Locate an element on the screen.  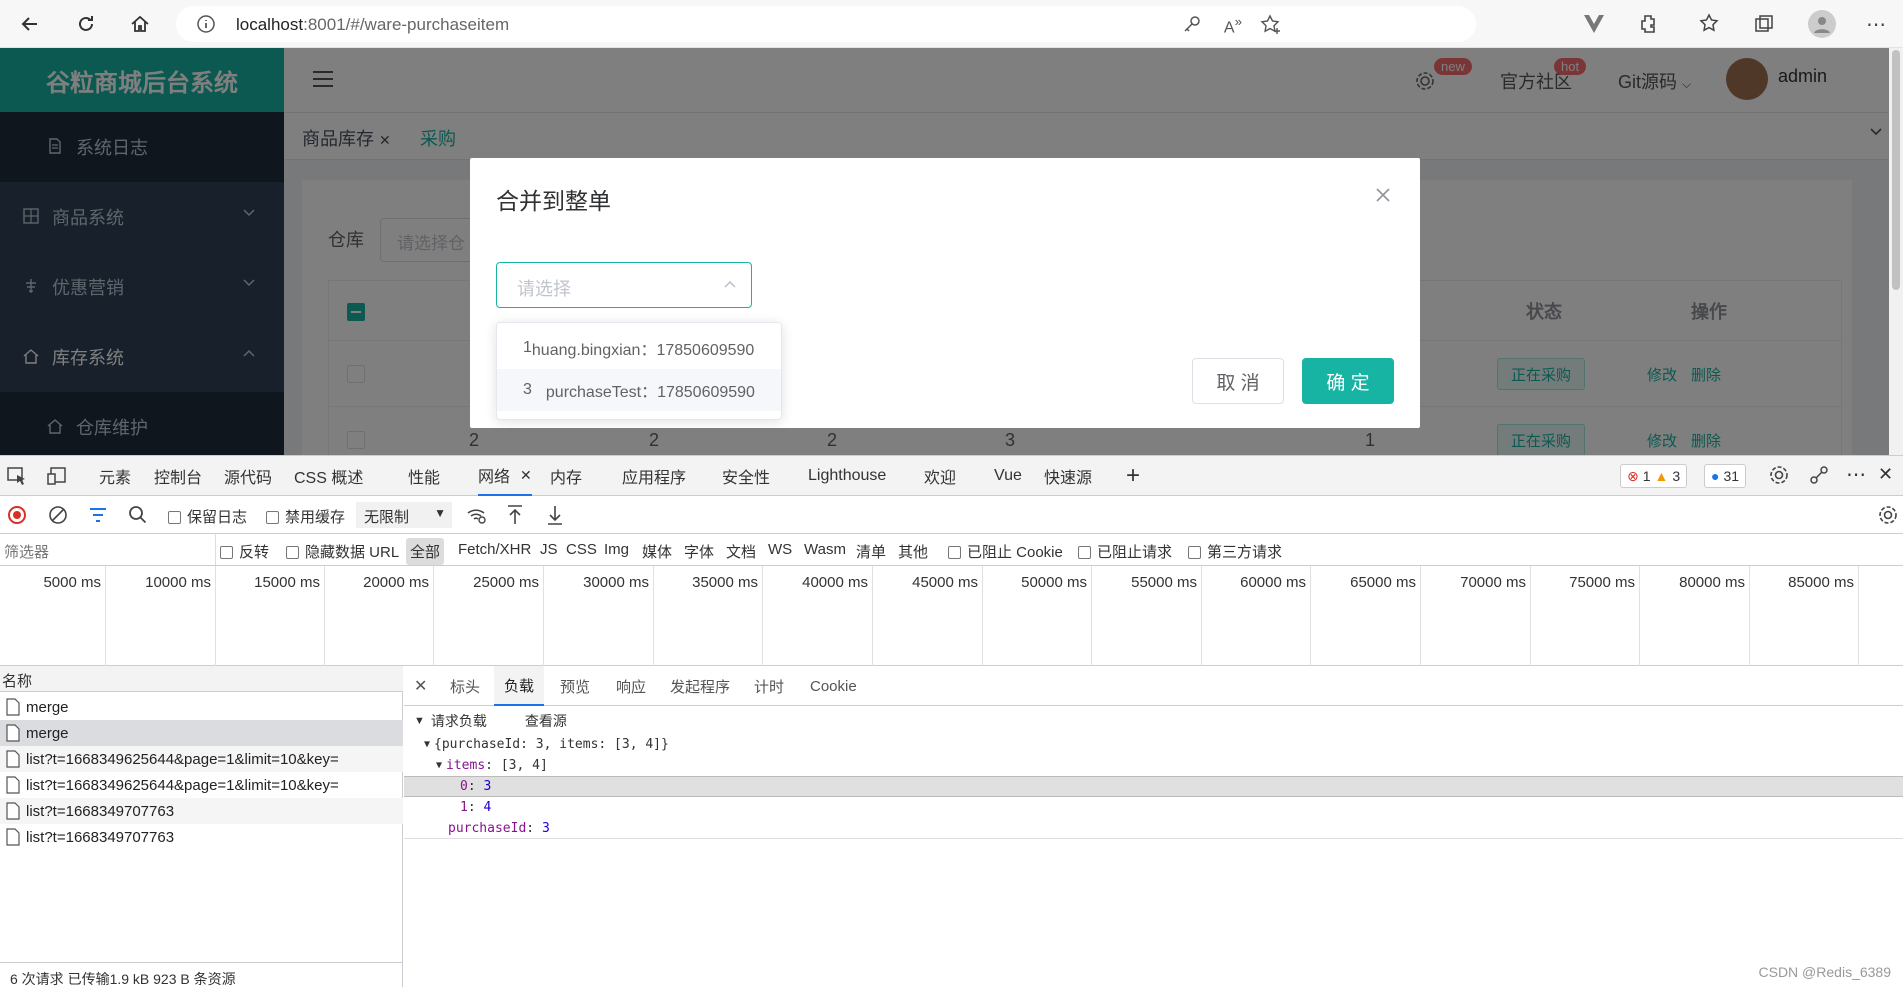
filter-type-all: 全部 is located at coordinates (425, 551).